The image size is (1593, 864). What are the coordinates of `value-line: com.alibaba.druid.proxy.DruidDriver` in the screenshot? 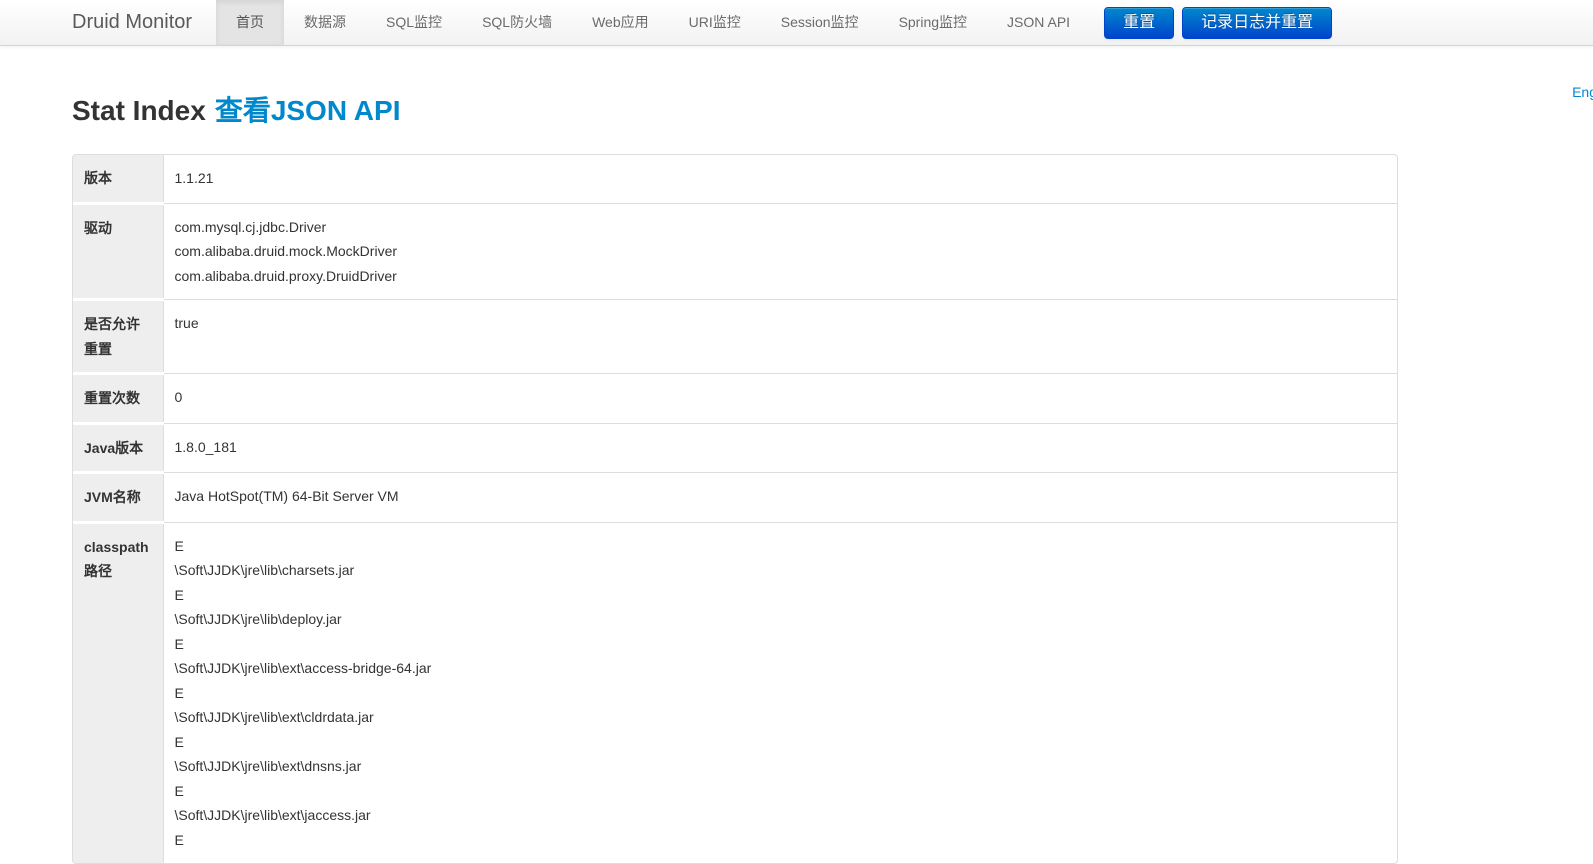 It's located at (285, 275).